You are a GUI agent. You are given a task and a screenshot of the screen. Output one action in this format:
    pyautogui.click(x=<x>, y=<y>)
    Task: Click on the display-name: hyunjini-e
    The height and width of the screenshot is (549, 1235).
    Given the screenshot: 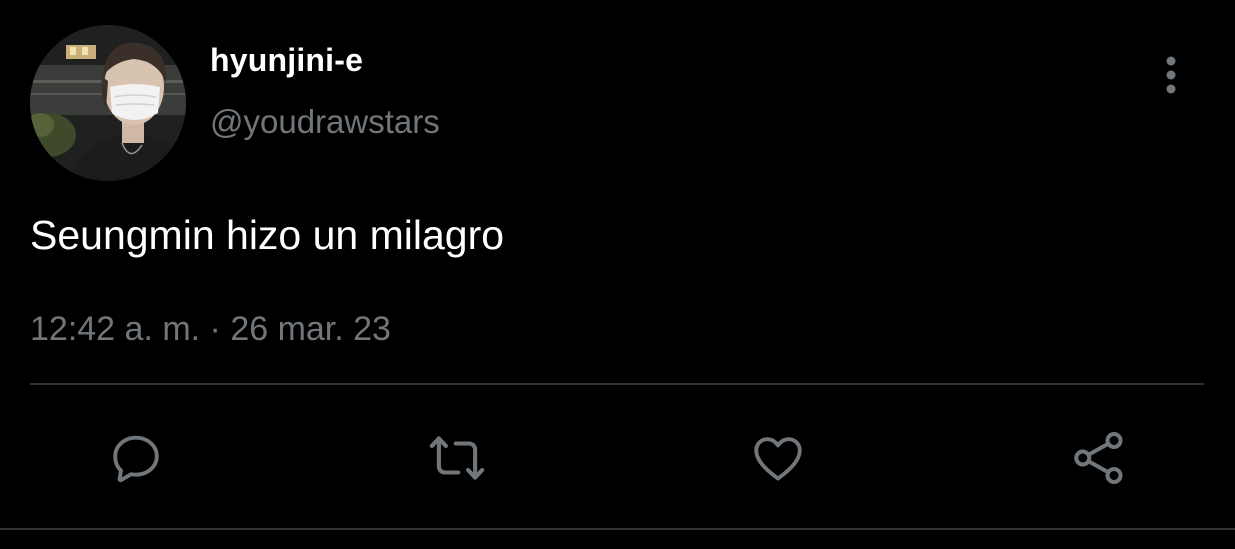 What is the action you would take?
    pyautogui.click(x=286, y=60)
    